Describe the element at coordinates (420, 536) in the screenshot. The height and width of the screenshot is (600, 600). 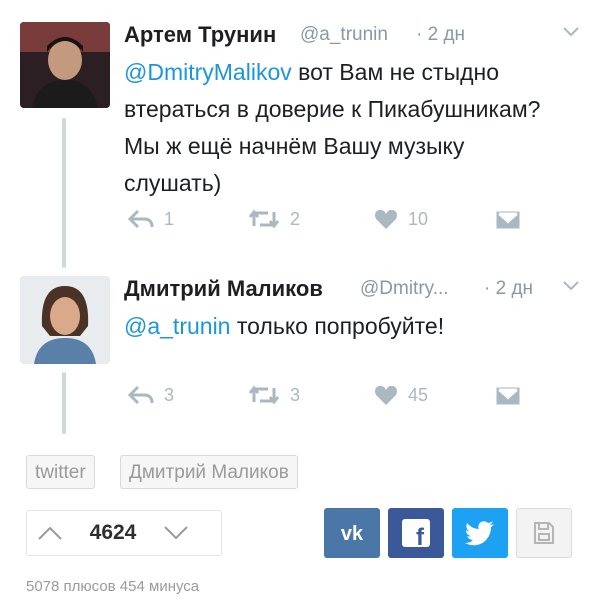
I see `svg-text: f` at that location.